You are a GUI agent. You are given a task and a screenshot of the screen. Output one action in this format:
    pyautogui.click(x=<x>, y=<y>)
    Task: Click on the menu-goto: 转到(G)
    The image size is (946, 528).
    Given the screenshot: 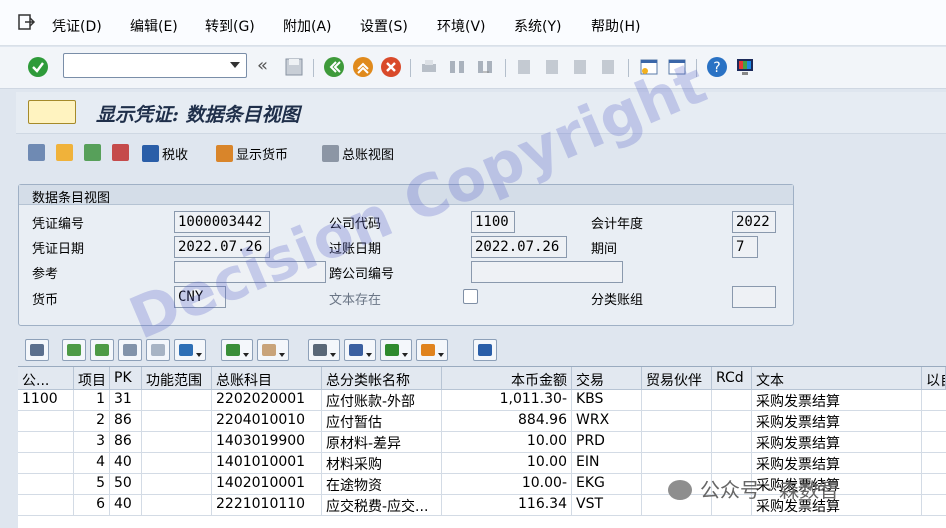 What is the action you would take?
    pyautogui.click(x=230, y=26)
    